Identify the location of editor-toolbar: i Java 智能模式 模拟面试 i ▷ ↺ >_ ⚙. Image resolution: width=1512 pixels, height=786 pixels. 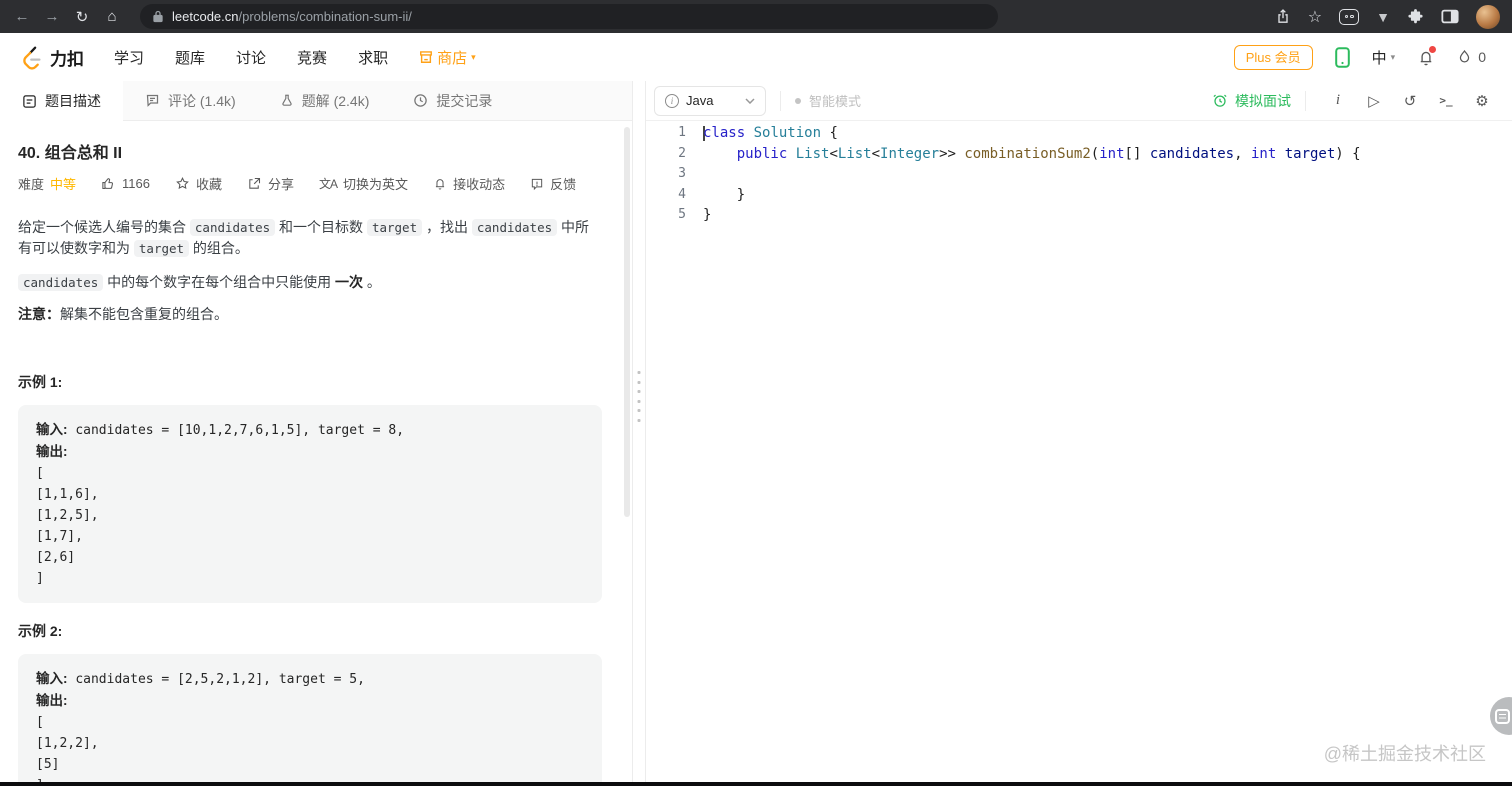
(1079, 101).